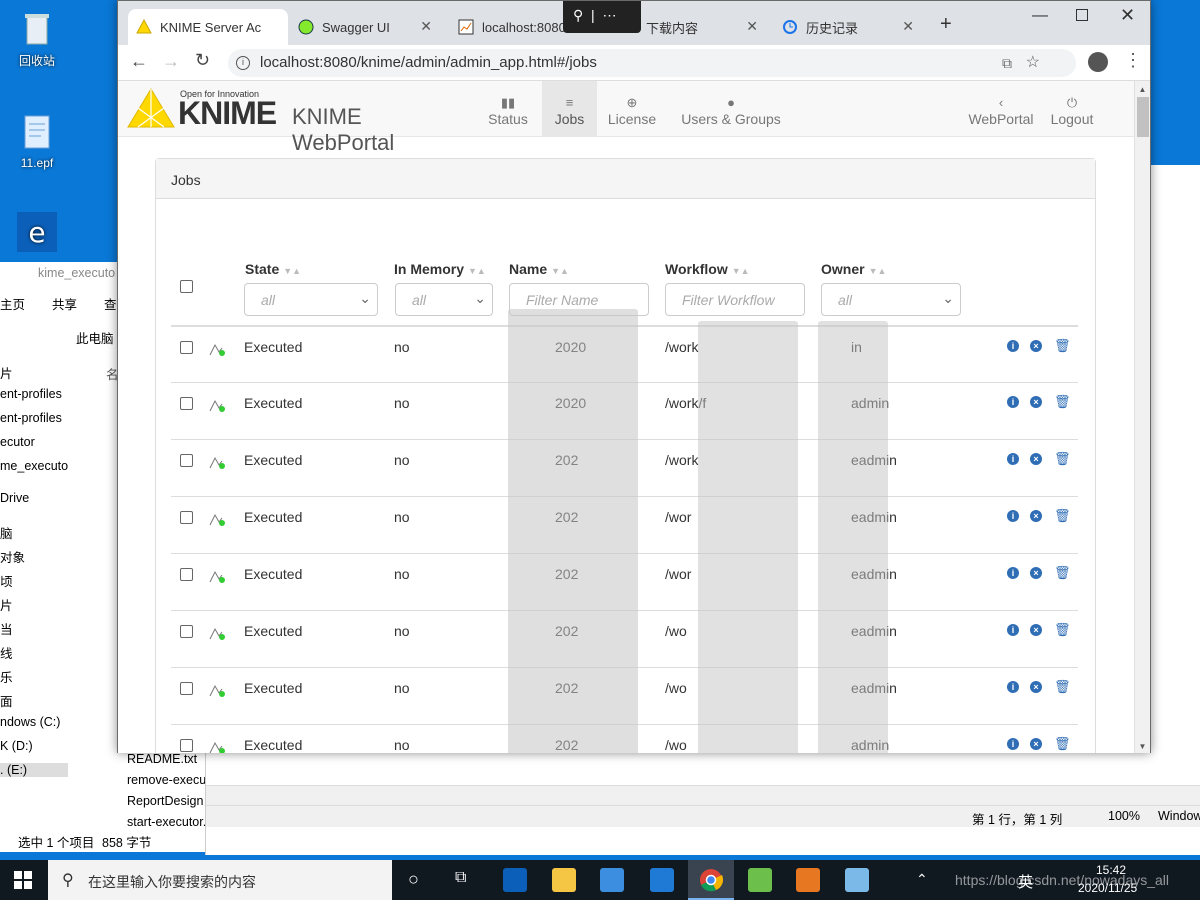 The width and height of the screenshot is (1200, 900). I want to click on column-header-workflow: Workflow ▼▲, so click(707, 269).